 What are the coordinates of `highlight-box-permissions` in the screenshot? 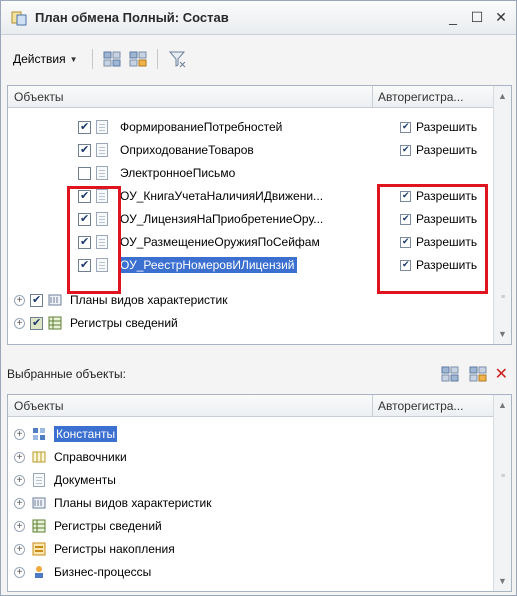 It's located at (432, 239).